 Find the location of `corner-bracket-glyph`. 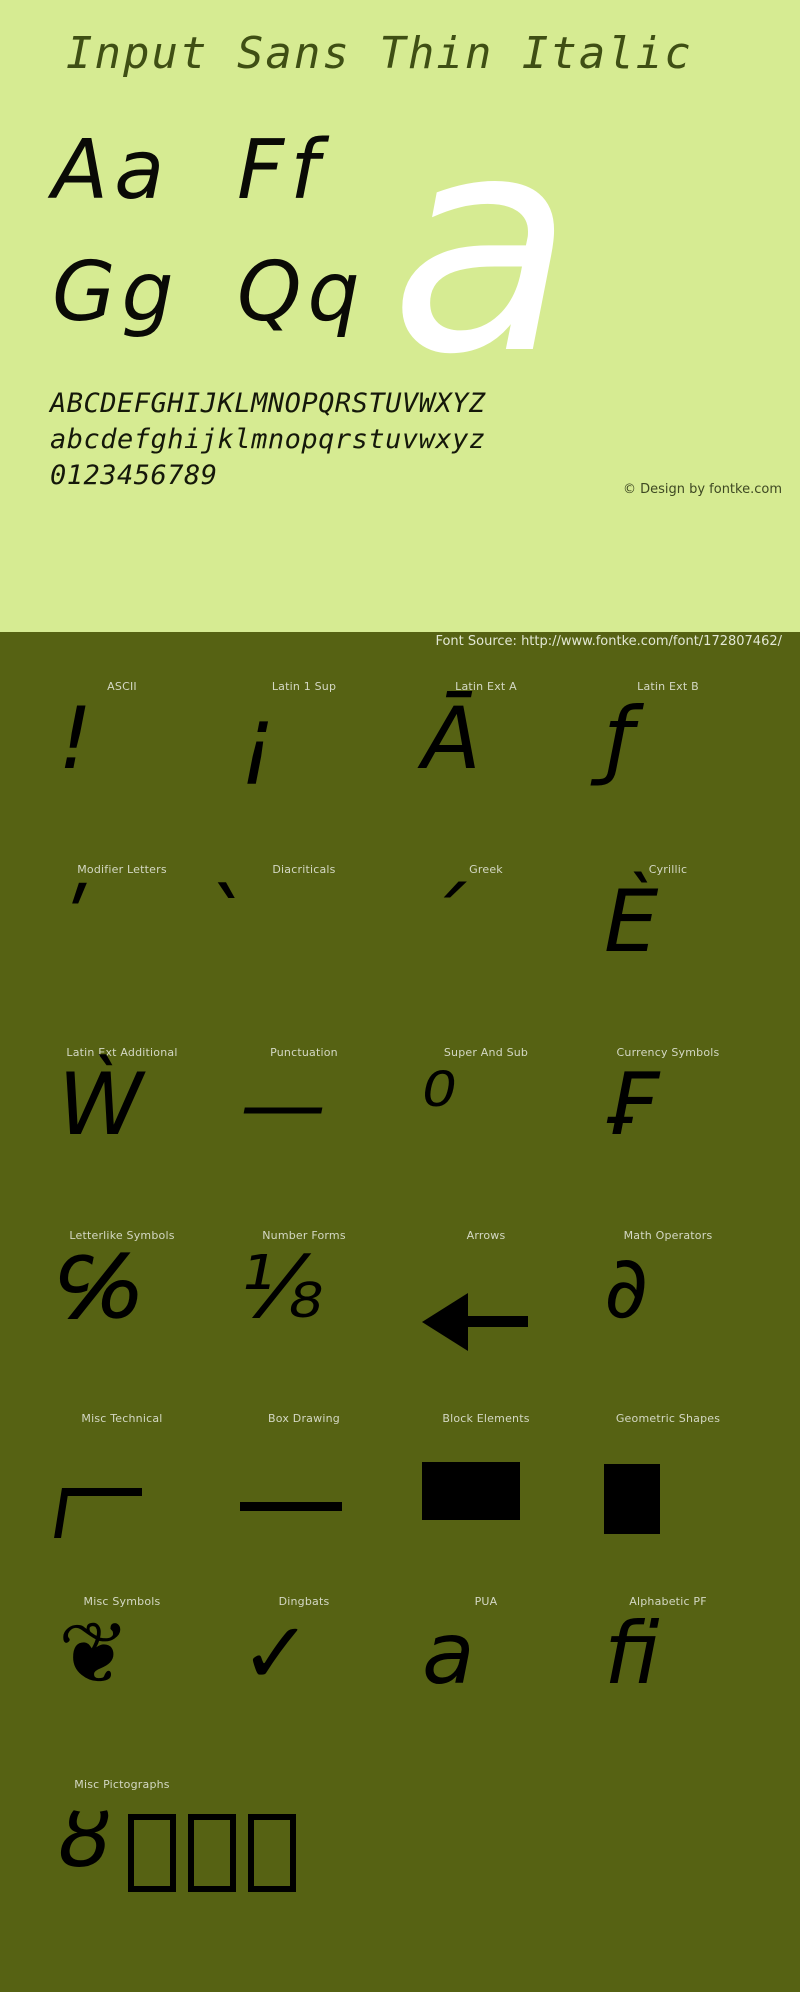

corner-bracket-glyph is located at coordinates (98, 1502).